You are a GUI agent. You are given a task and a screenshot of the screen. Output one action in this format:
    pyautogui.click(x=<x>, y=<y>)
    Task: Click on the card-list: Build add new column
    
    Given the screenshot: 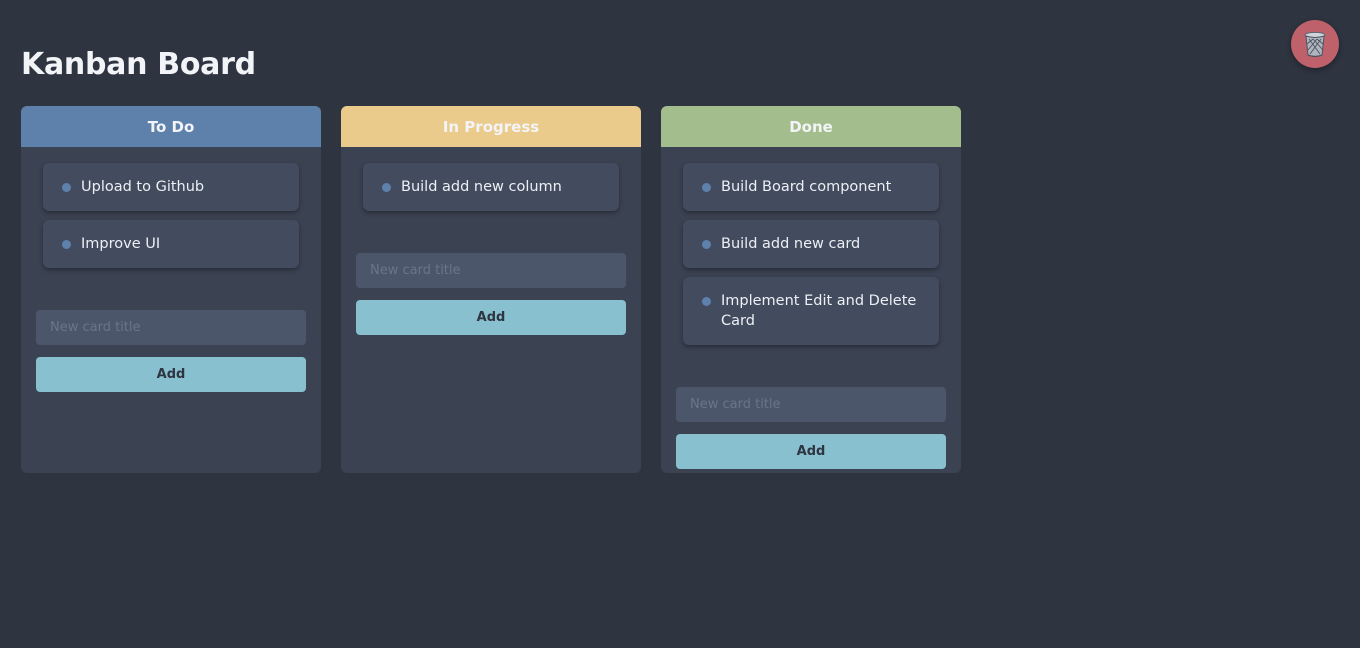 What is the action you would take?
    pyautogui.click(x=491, y=179)
    